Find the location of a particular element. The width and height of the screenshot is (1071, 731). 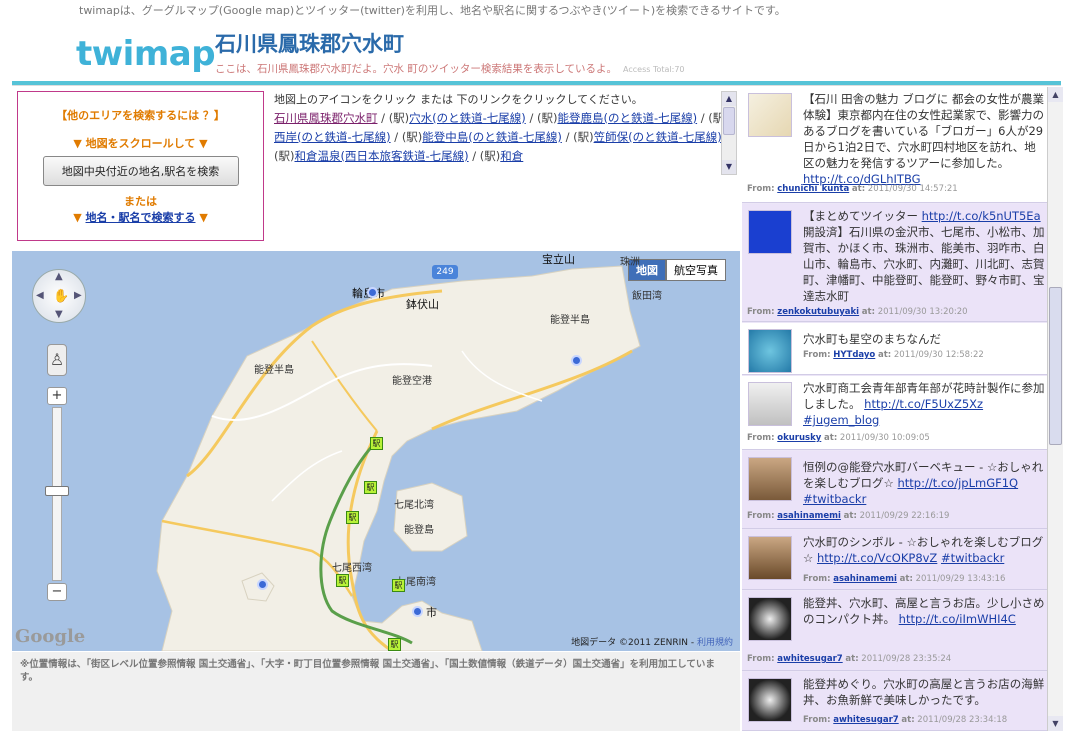

page-title: 石川県鳳珠郡穴水町 is located at coordinates (309, 43).